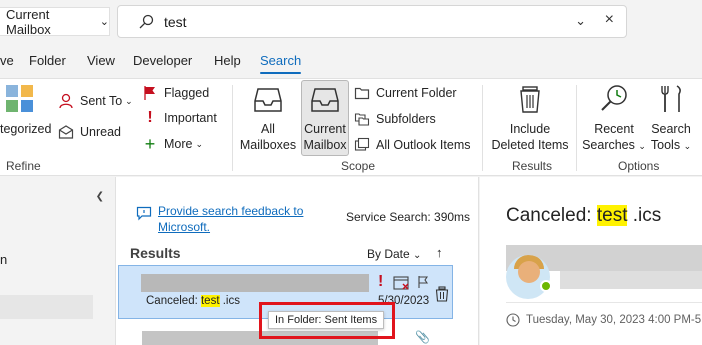 The image size is (702, 345). What do you see at coordinates (631, 280) in the screenshot?
I see `redacted-recipients` at bounding box center [631, 280].